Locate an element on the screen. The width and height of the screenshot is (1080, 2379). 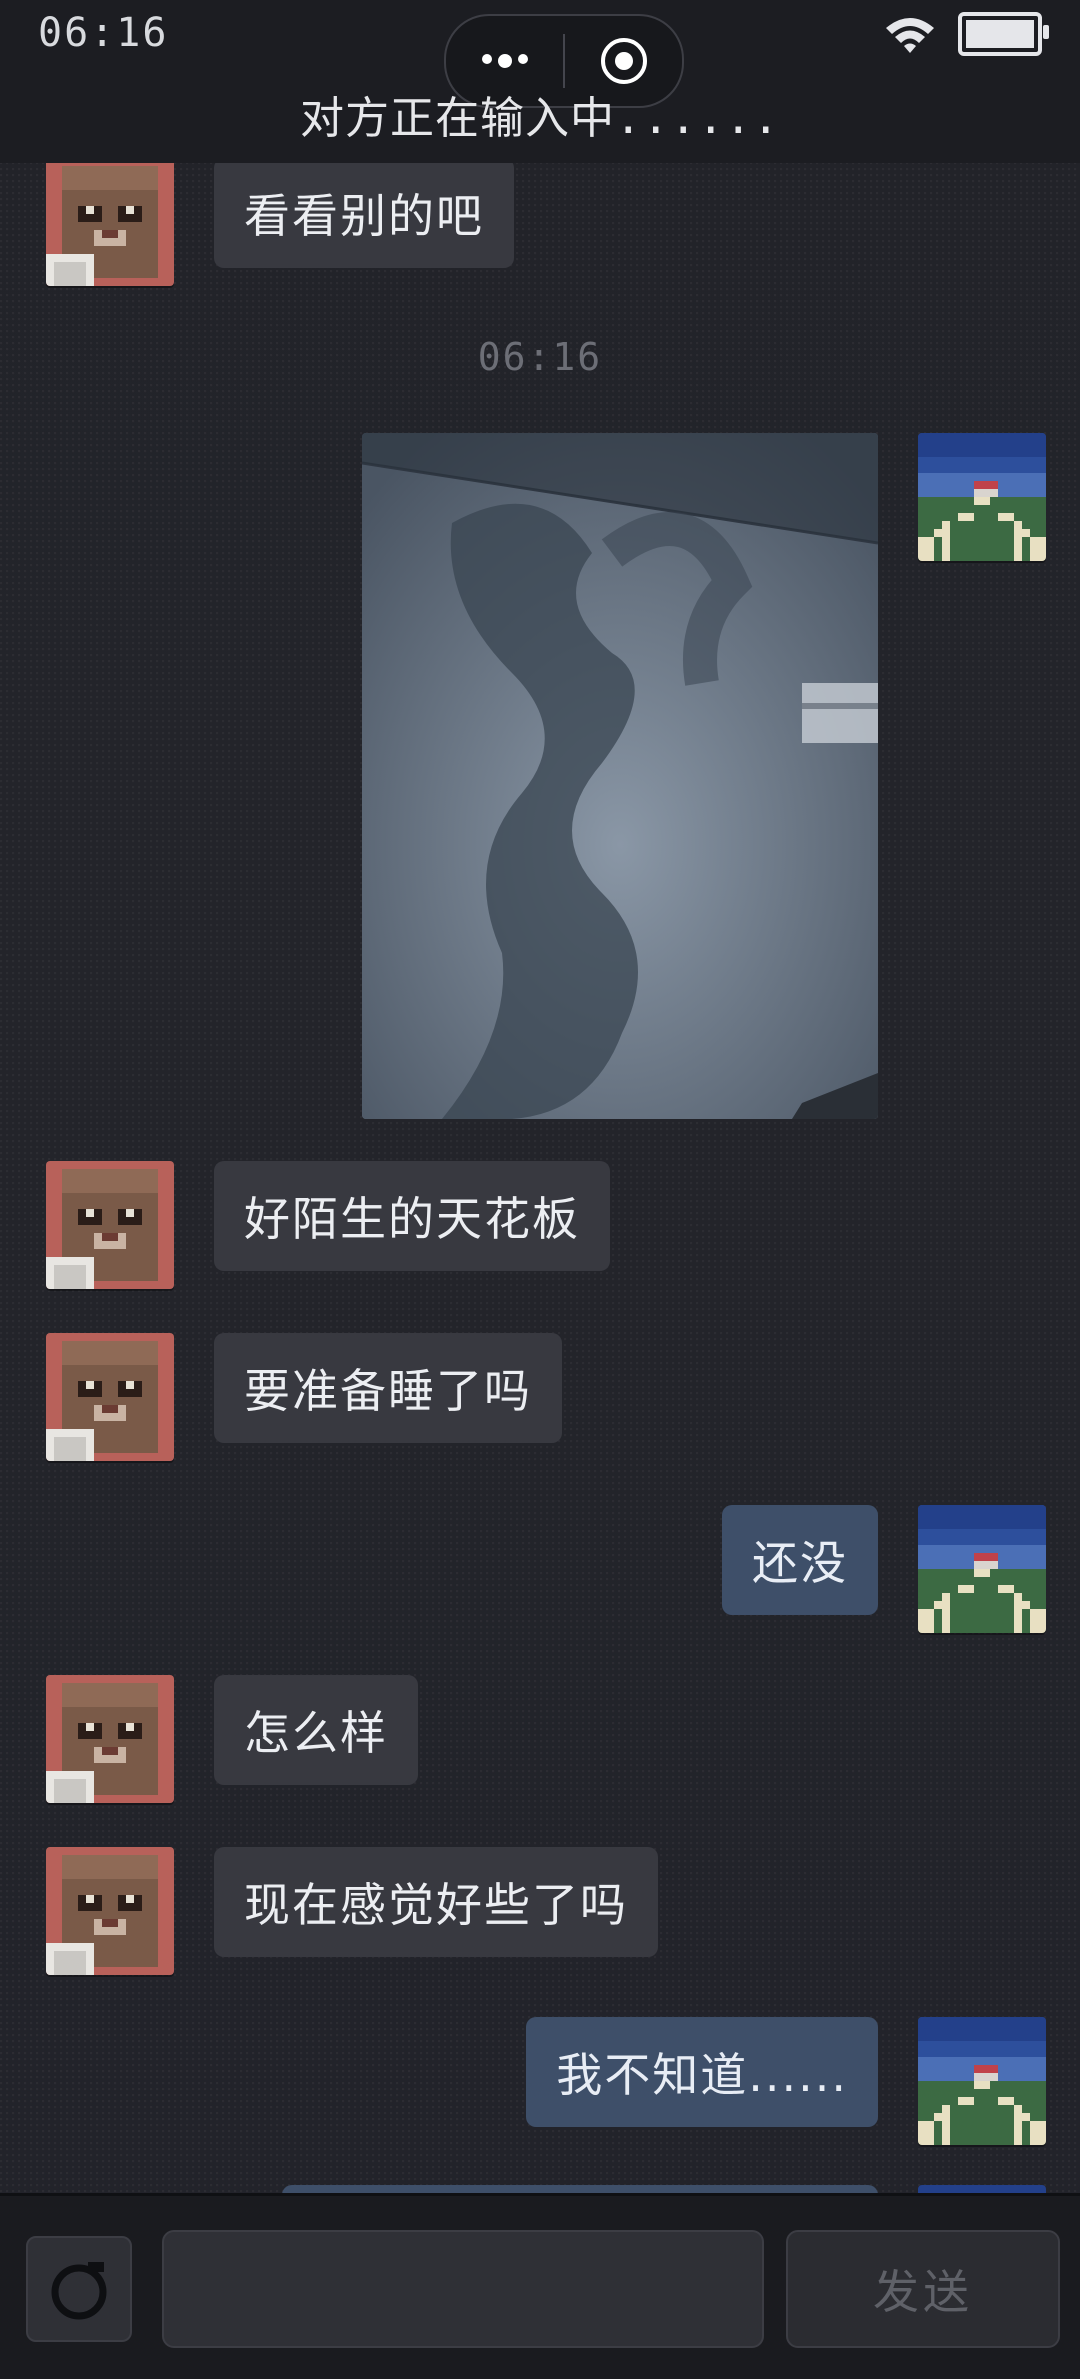
incoming-message-bubble: 好陌生的天花板 is located at coordinates (412, 1216).